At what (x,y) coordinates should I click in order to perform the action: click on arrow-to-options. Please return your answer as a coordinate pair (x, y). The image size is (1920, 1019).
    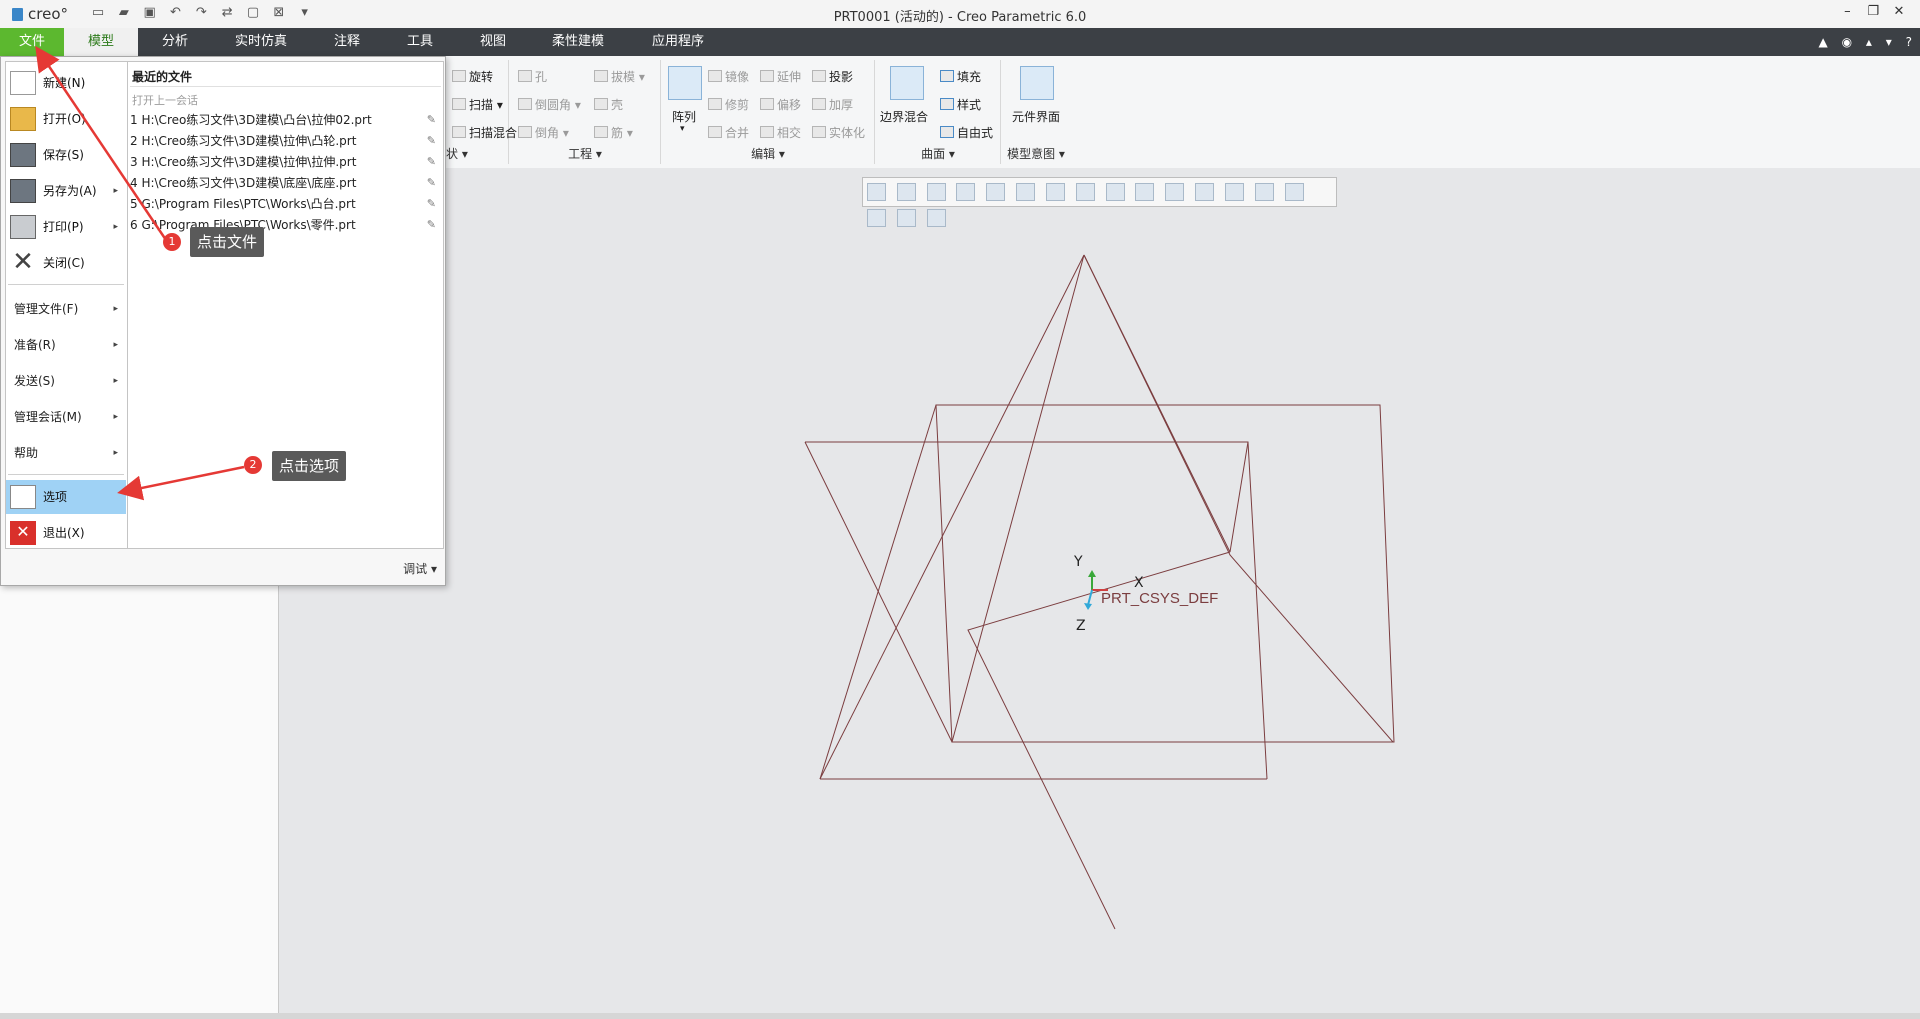
    Looking at the image, I should click on (181, 483).